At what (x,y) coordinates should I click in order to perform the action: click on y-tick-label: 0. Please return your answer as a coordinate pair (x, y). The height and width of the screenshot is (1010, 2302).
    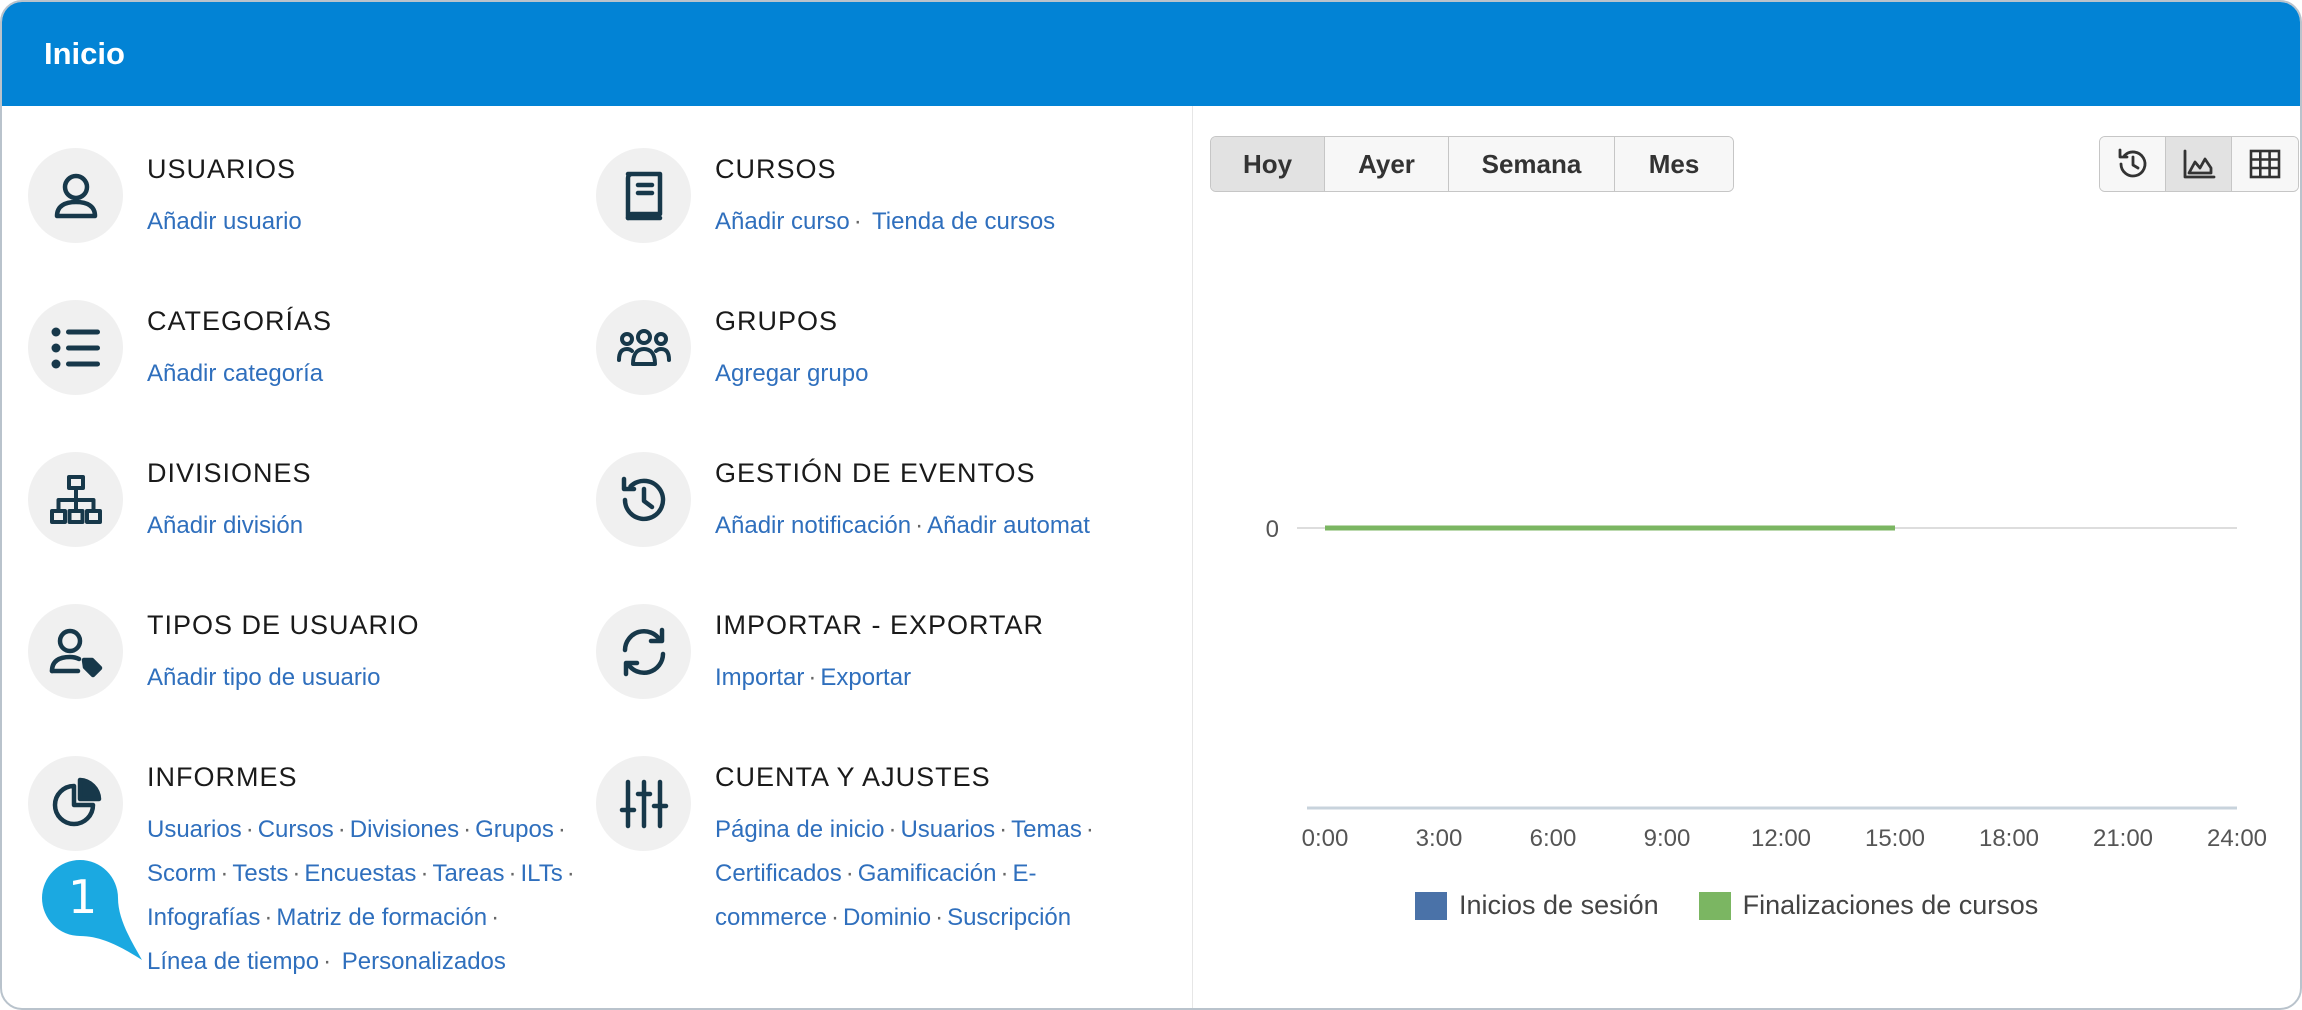
    Looking at the image, I should click on (1272, 529).